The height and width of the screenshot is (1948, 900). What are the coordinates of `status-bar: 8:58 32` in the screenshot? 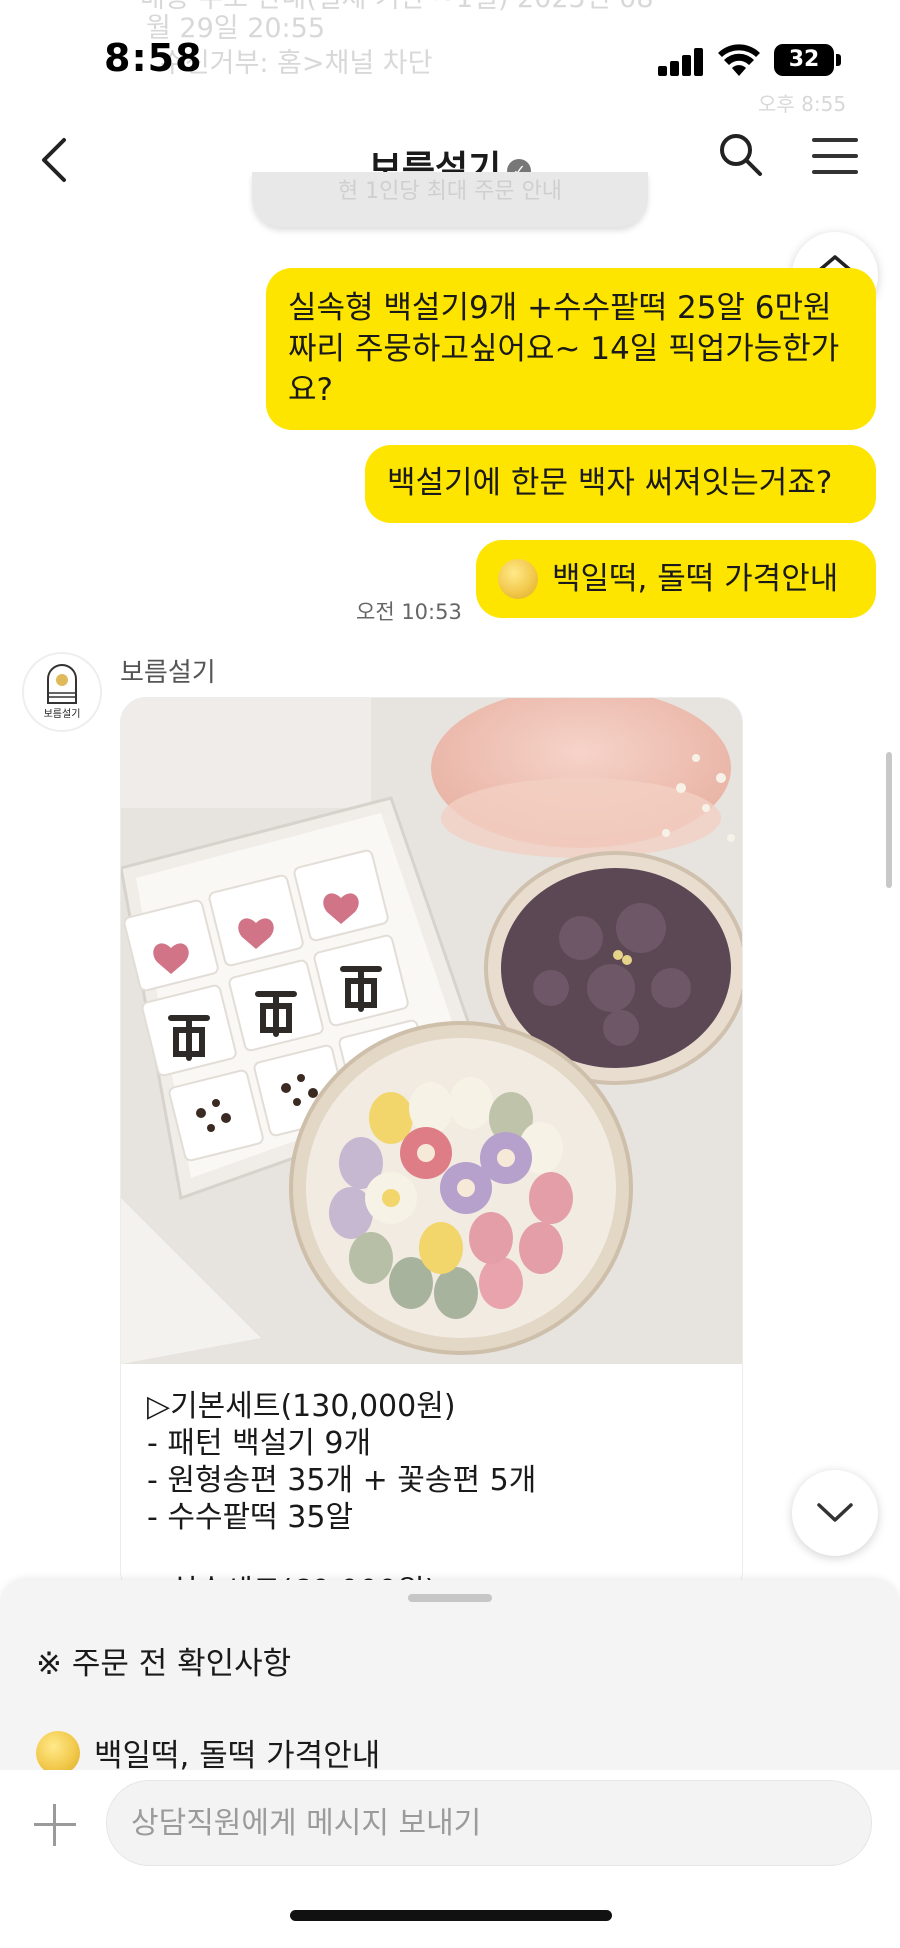 It's located at (450, 60).